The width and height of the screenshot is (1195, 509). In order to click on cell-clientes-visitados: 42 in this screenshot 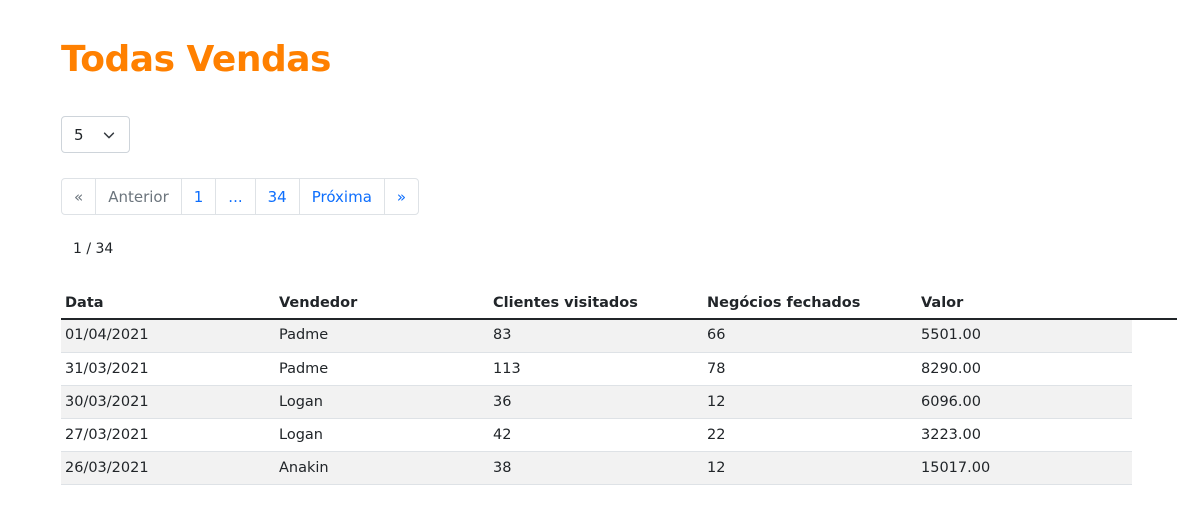, I will do `click(596, 435)`.